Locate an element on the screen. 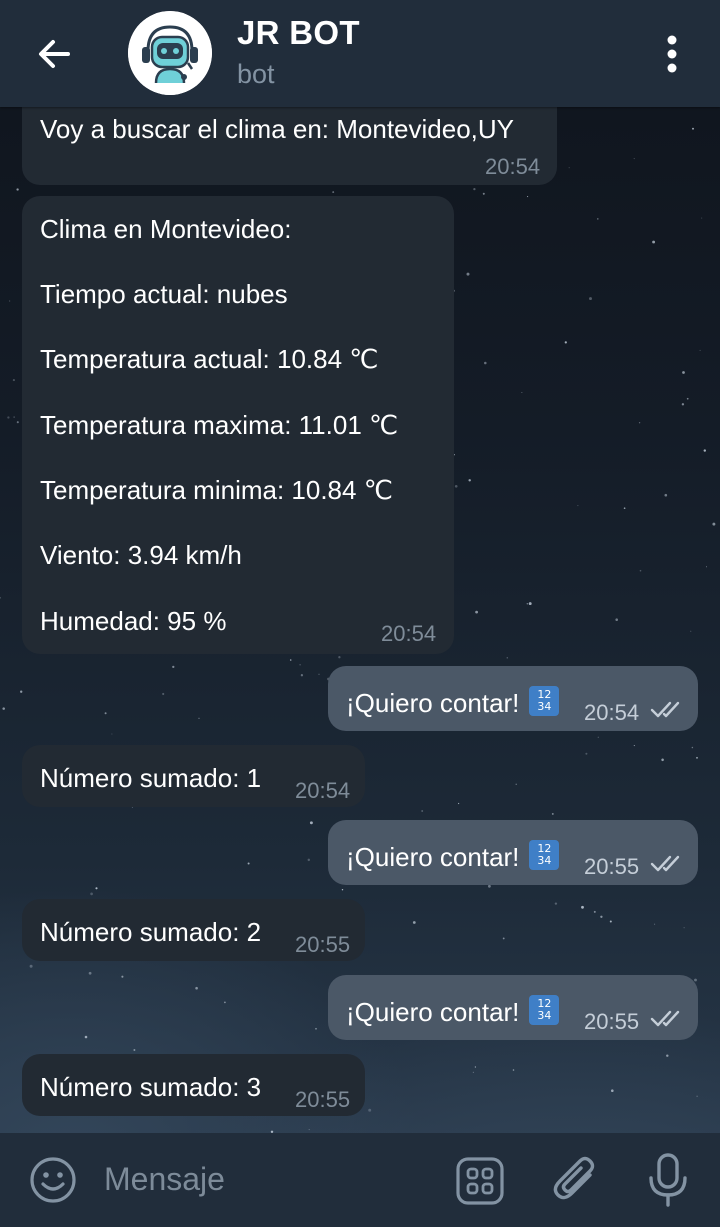  message-text-line: Temperatura maxima: 11.01 ℃ is located at coordinates (219, 425).